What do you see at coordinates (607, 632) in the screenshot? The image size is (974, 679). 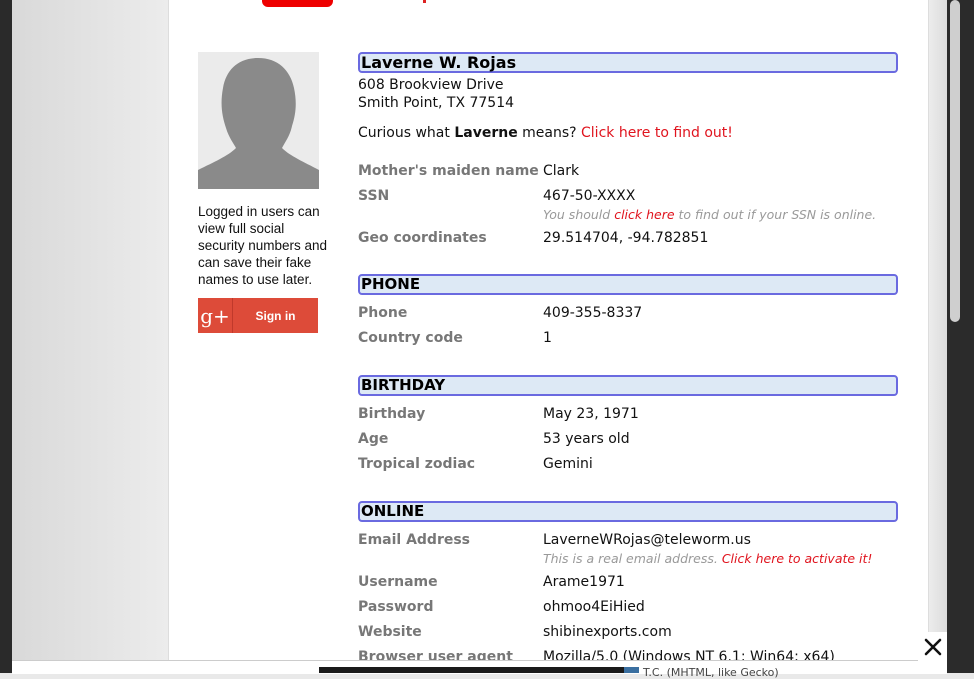 I see `website-value: shibinexports.com` at bounding box center [607, 632].